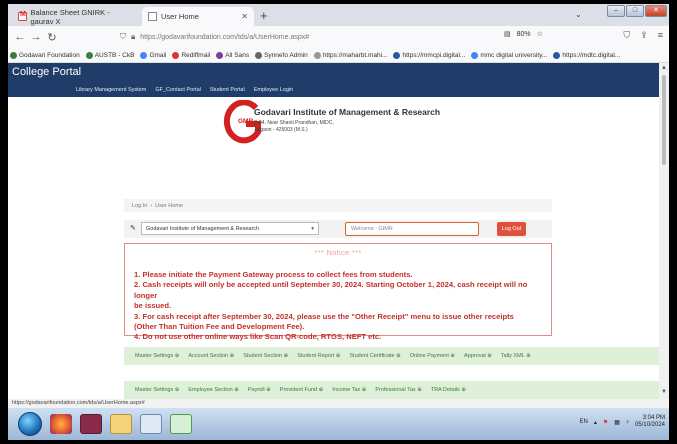  I want to click on reader-icon: ▤, so click(507, 34).